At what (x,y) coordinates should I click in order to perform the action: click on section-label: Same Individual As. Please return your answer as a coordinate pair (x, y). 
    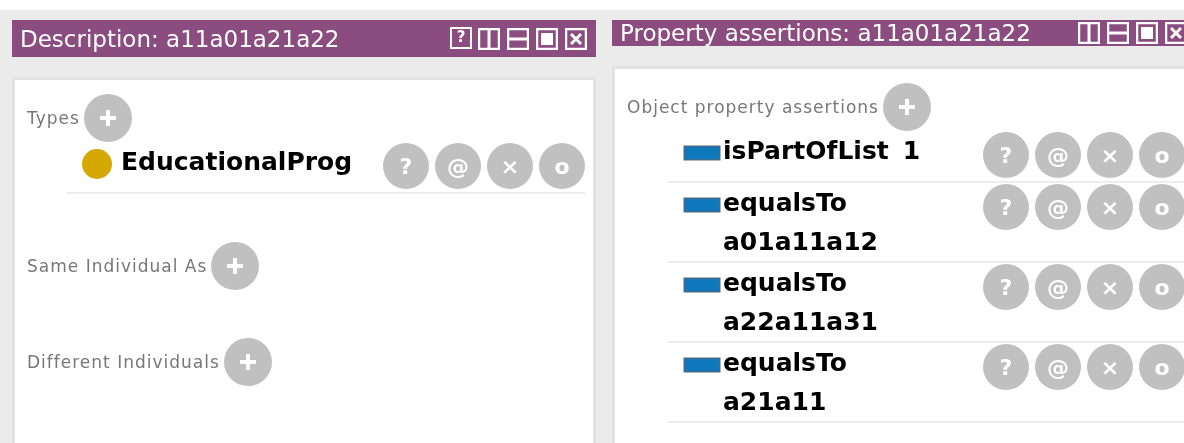
    Looking at the image, I should click on (117, 266).